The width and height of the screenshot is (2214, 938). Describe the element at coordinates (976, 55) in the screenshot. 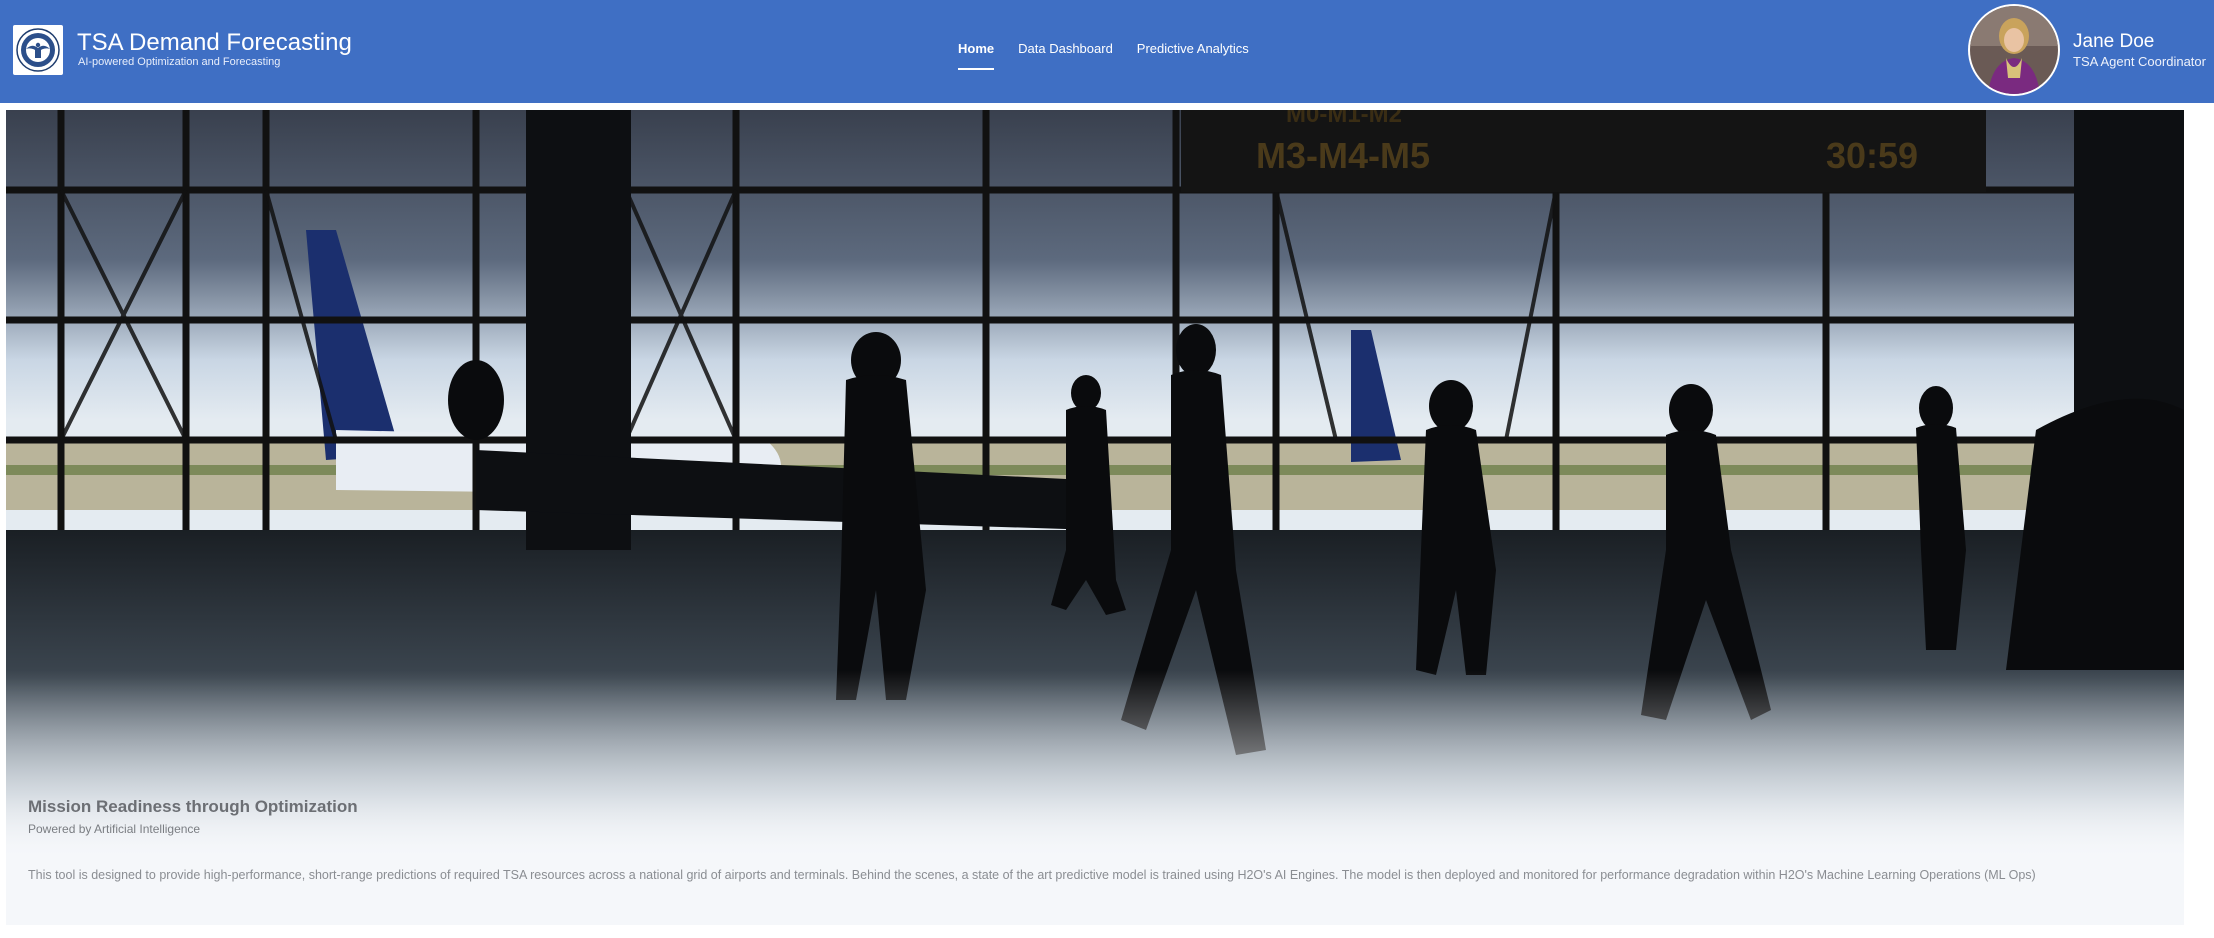

I see `nav-home: Home` at that location.